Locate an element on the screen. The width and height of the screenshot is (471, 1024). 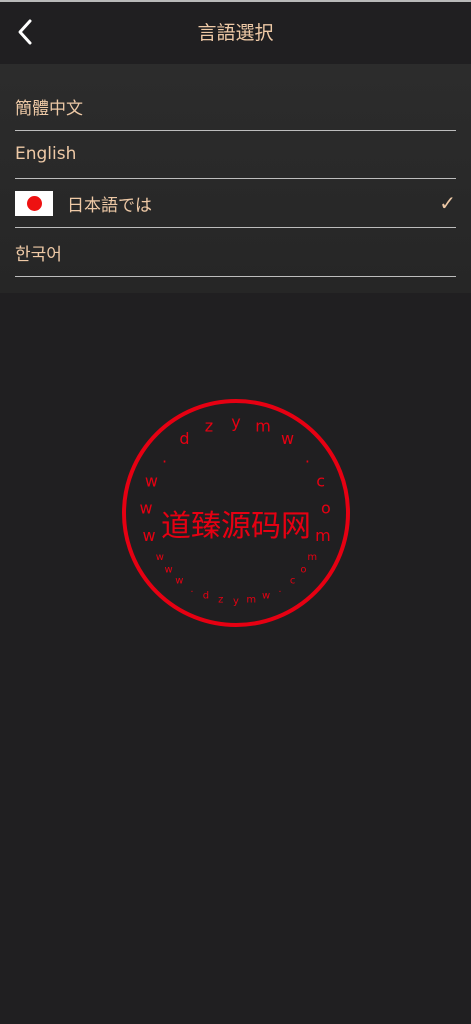
app-header: 言語選択 is located at coordinates (235, 33).